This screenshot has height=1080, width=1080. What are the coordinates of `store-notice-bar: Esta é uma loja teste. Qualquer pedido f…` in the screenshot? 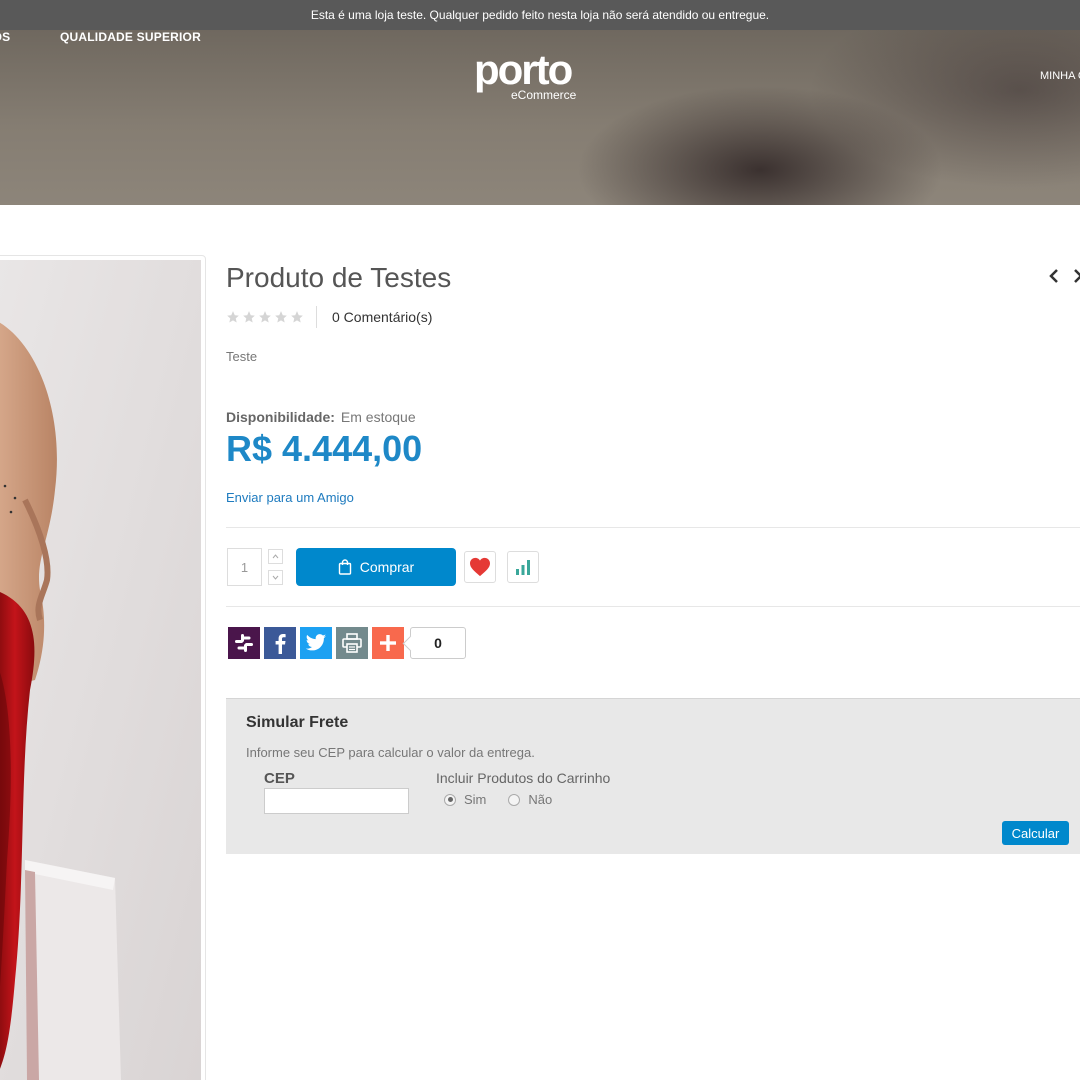 It's located at (540, 15).